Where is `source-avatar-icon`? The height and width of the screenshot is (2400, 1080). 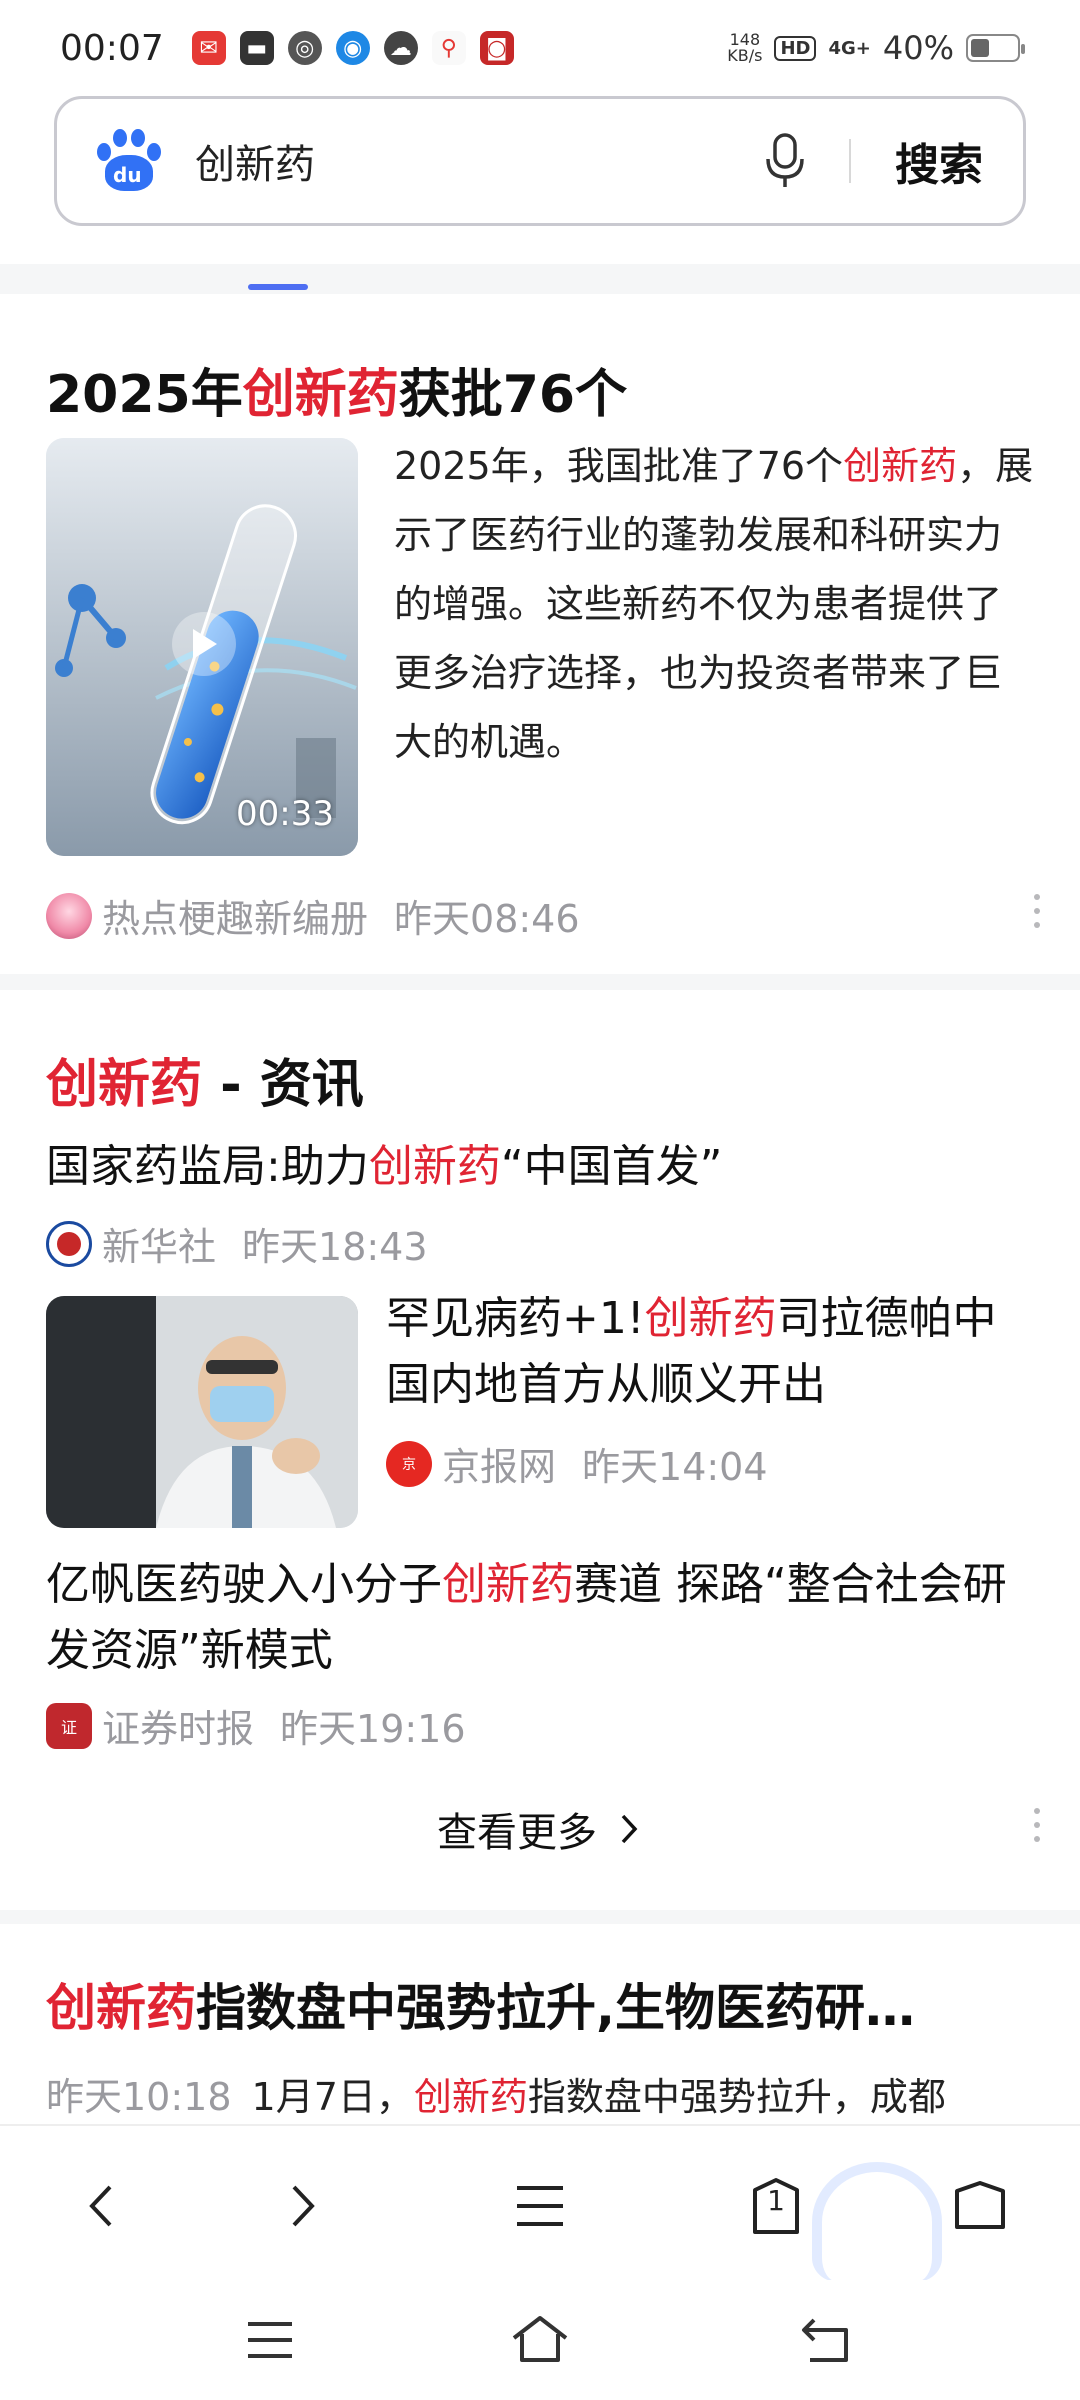
source-avatar-icon is located at coordinates (69, 915).